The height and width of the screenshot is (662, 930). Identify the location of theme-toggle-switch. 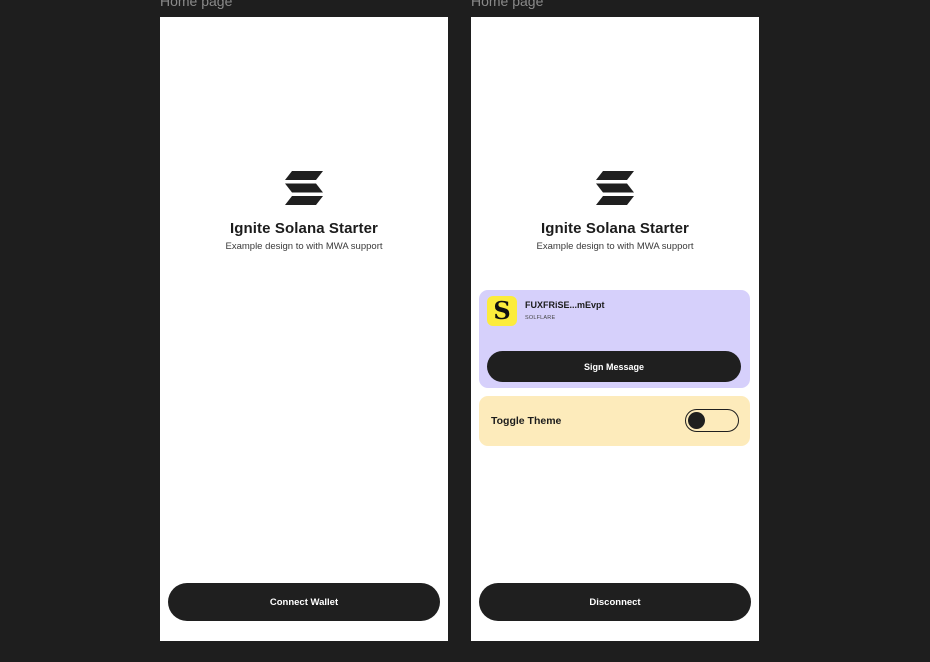
(712, 420).